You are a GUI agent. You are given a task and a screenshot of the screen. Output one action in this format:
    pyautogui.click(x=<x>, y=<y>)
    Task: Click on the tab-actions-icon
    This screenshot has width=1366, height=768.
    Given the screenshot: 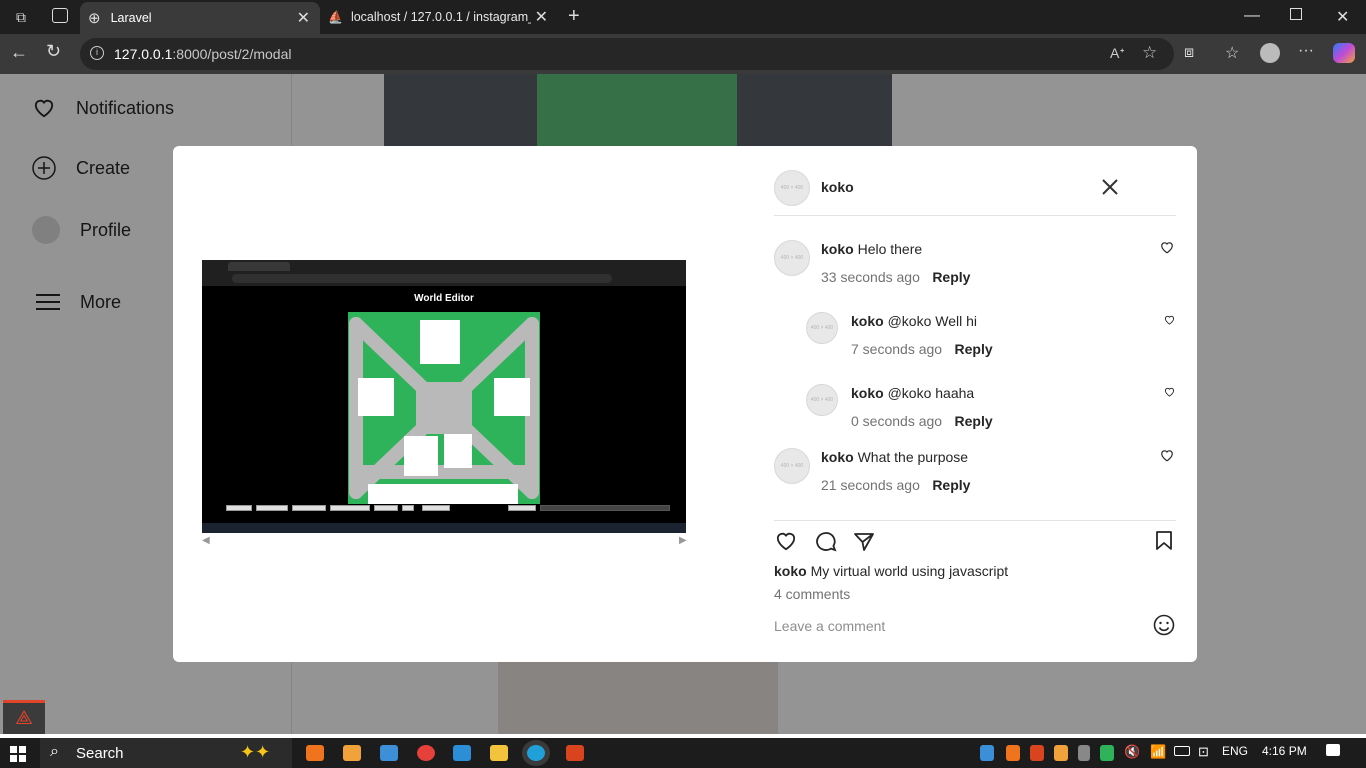 What is the action you would take?
    pyautogui.click(x=60, y=15)
    